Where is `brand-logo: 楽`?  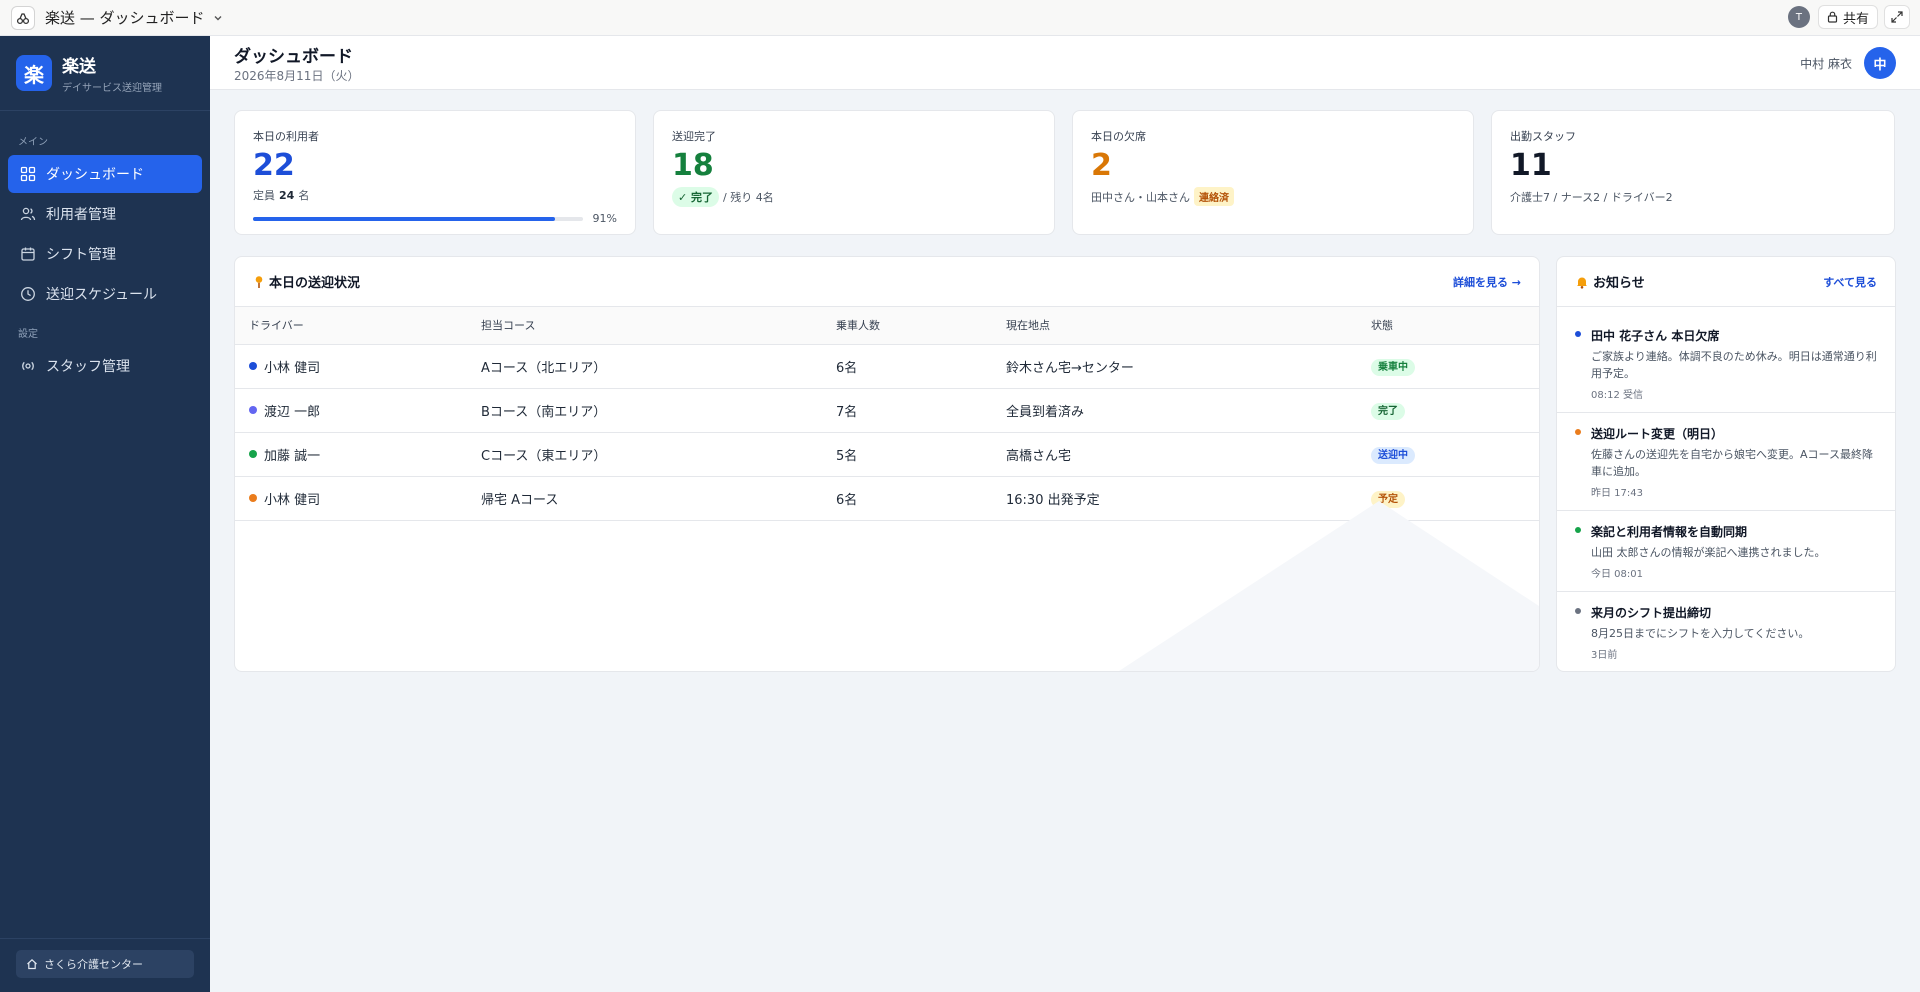
brand-logo: 楽 is located at coordinates (34, 73).